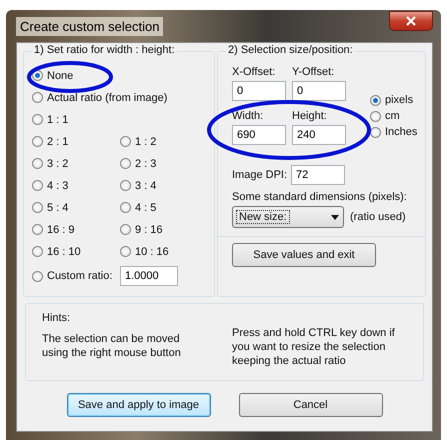 The image size is (447, 440). I want to click on hints-title: Hints:, so click(57, 318).